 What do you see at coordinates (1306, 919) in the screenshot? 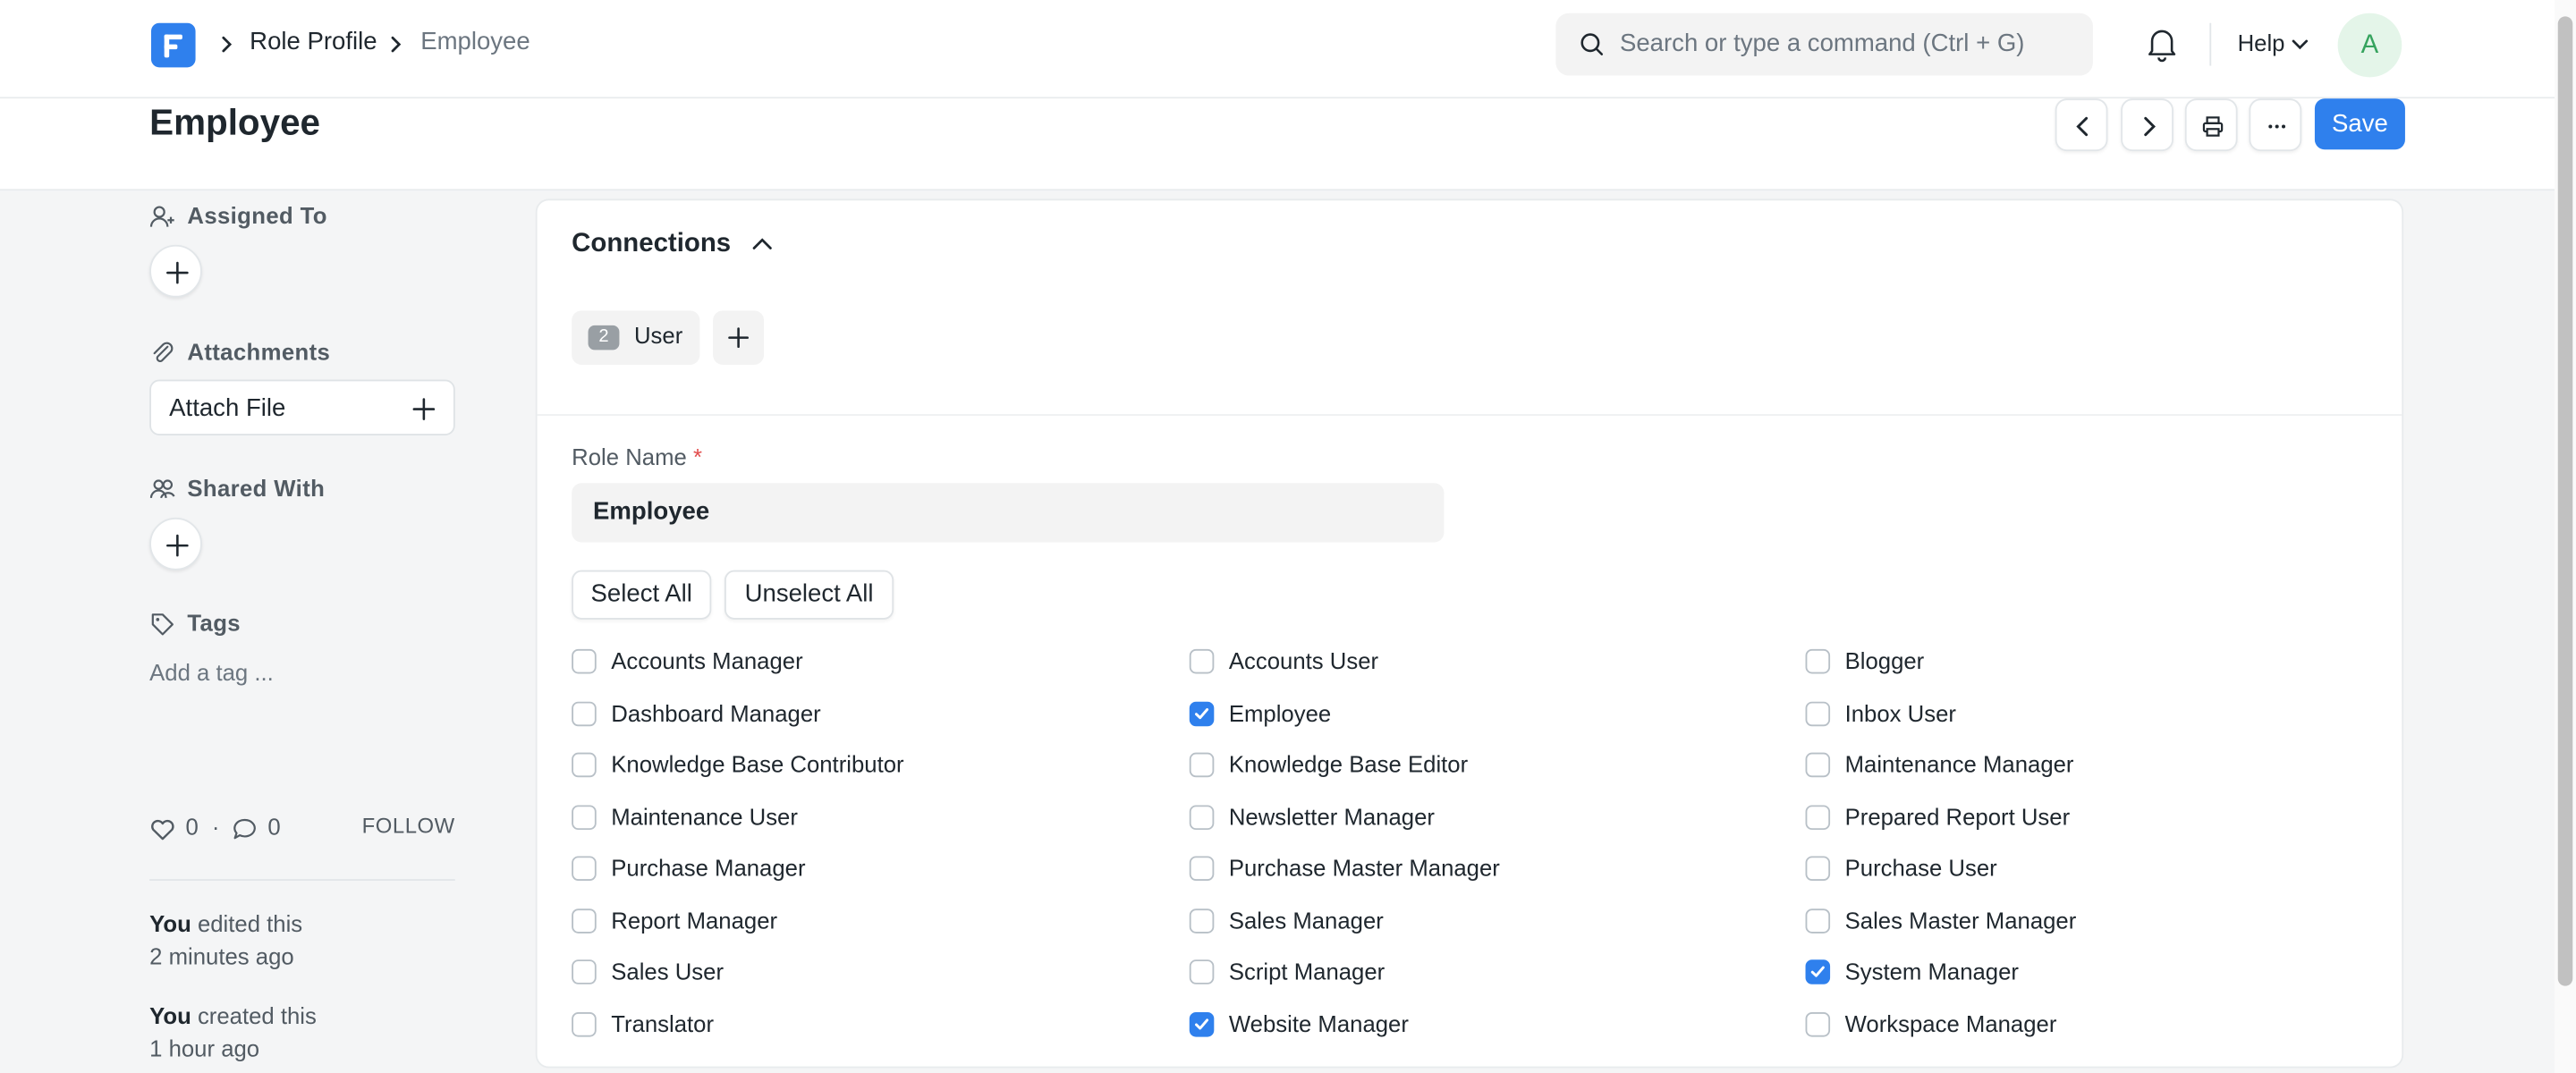
I see `role-checkbox-label: Sales Manager` at bounding box center [1306, 919].